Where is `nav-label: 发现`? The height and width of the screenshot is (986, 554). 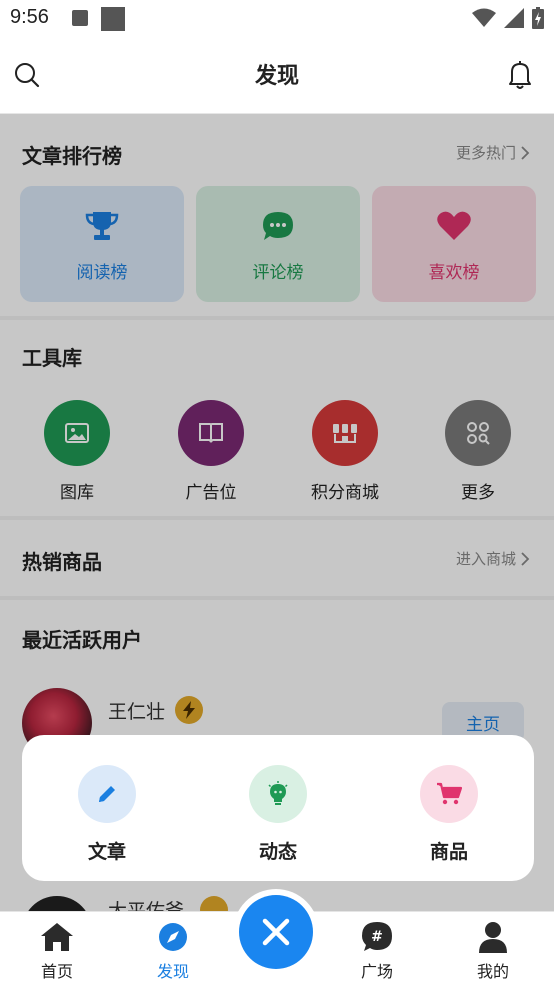
nav-label: 发现 is located at coordinates (172, 971).